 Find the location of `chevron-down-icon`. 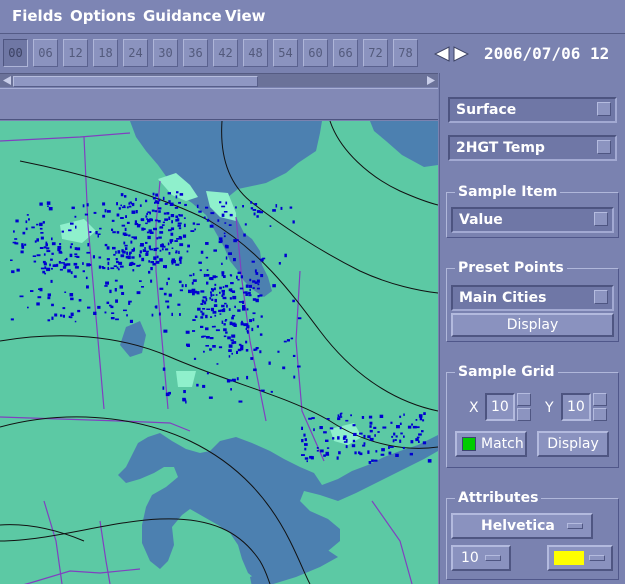

chevron-down-icon is located at coordinates (604, 109).